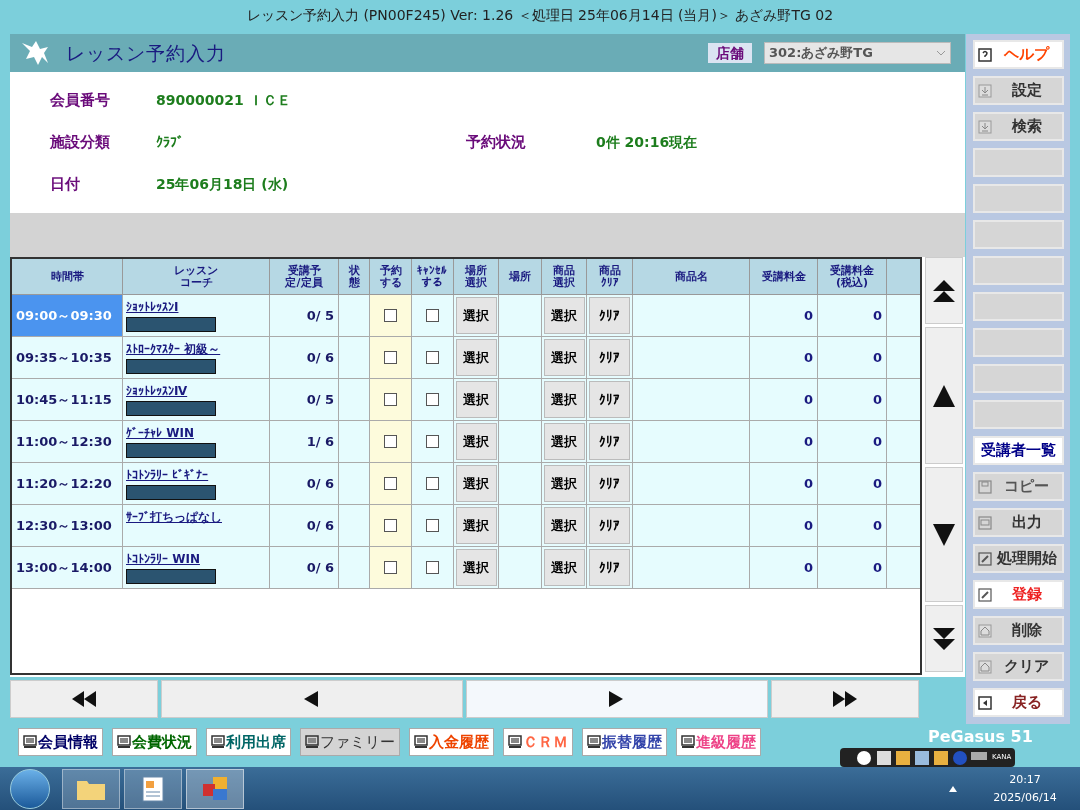  I want to click on first-page-button, so click(84, 699).